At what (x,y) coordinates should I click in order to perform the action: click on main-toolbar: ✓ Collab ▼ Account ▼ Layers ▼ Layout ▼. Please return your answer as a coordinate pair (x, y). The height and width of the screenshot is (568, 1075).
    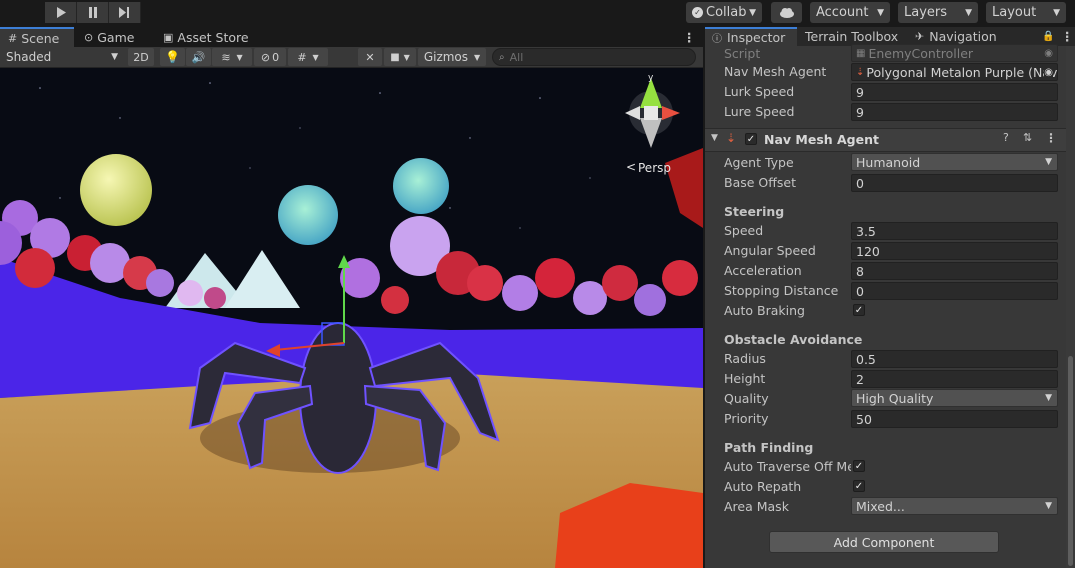
    Looking at the image, I should click on (537, 13).